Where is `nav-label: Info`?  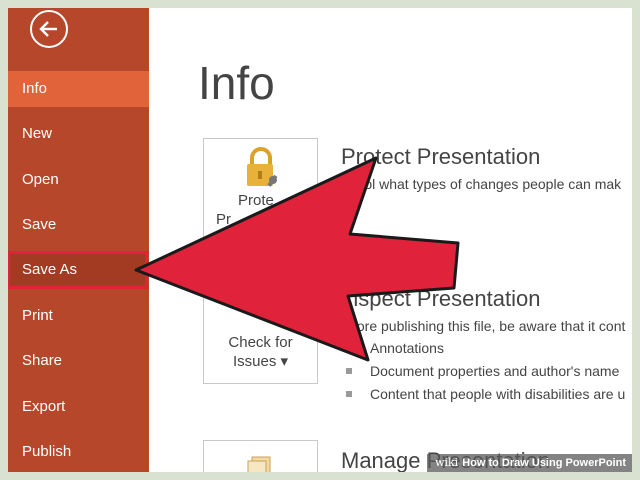
nav-label: Info is located at coordinates (35, 88).